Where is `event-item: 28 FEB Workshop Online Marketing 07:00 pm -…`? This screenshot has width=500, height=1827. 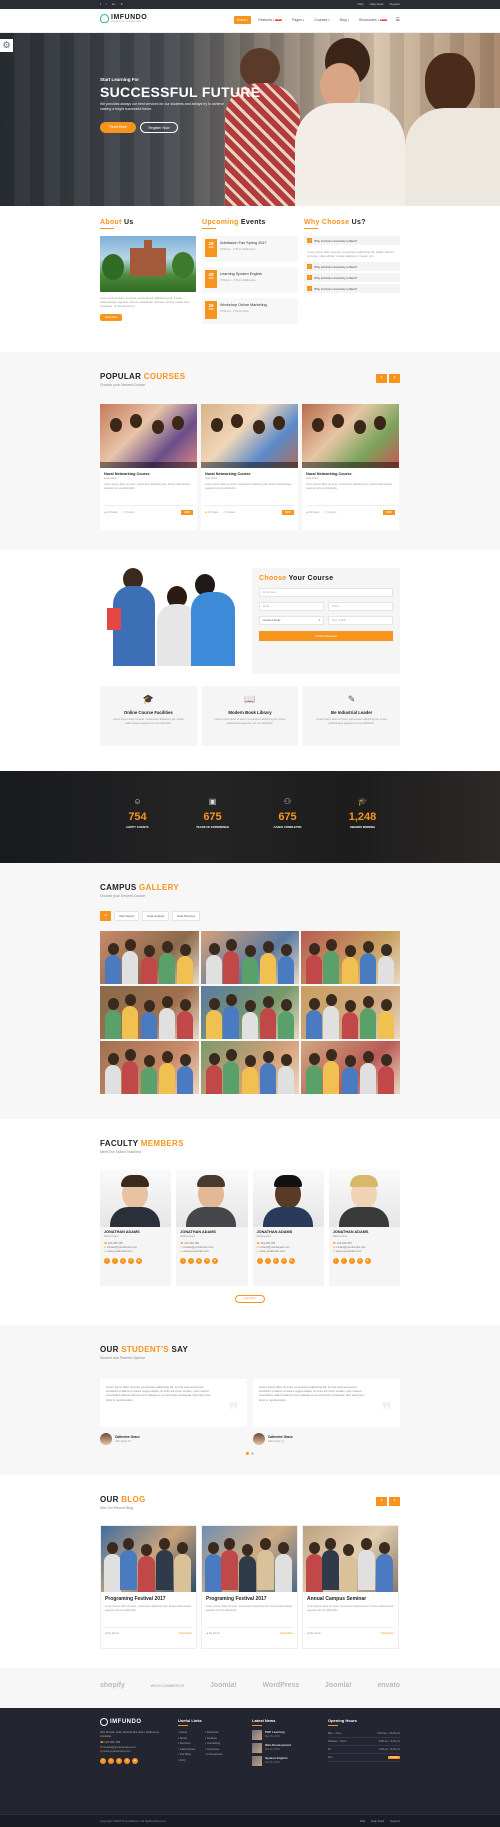 event-item: 28 FEB Workshop Online Marketing 07:00 pm -… is located at coordinates (250, 311).